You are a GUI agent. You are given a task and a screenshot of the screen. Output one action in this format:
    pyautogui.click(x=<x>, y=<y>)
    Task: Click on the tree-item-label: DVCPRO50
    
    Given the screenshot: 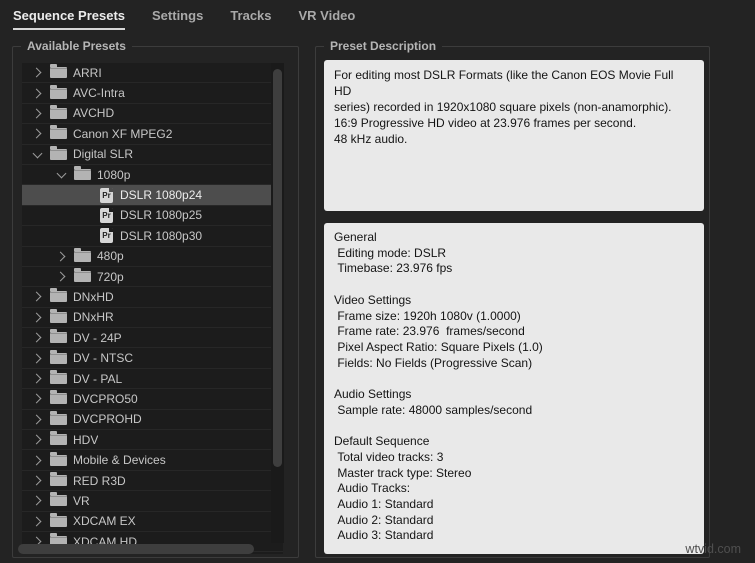 What is the action you would take?
    pyautogui.click(x=105, y=398)
    